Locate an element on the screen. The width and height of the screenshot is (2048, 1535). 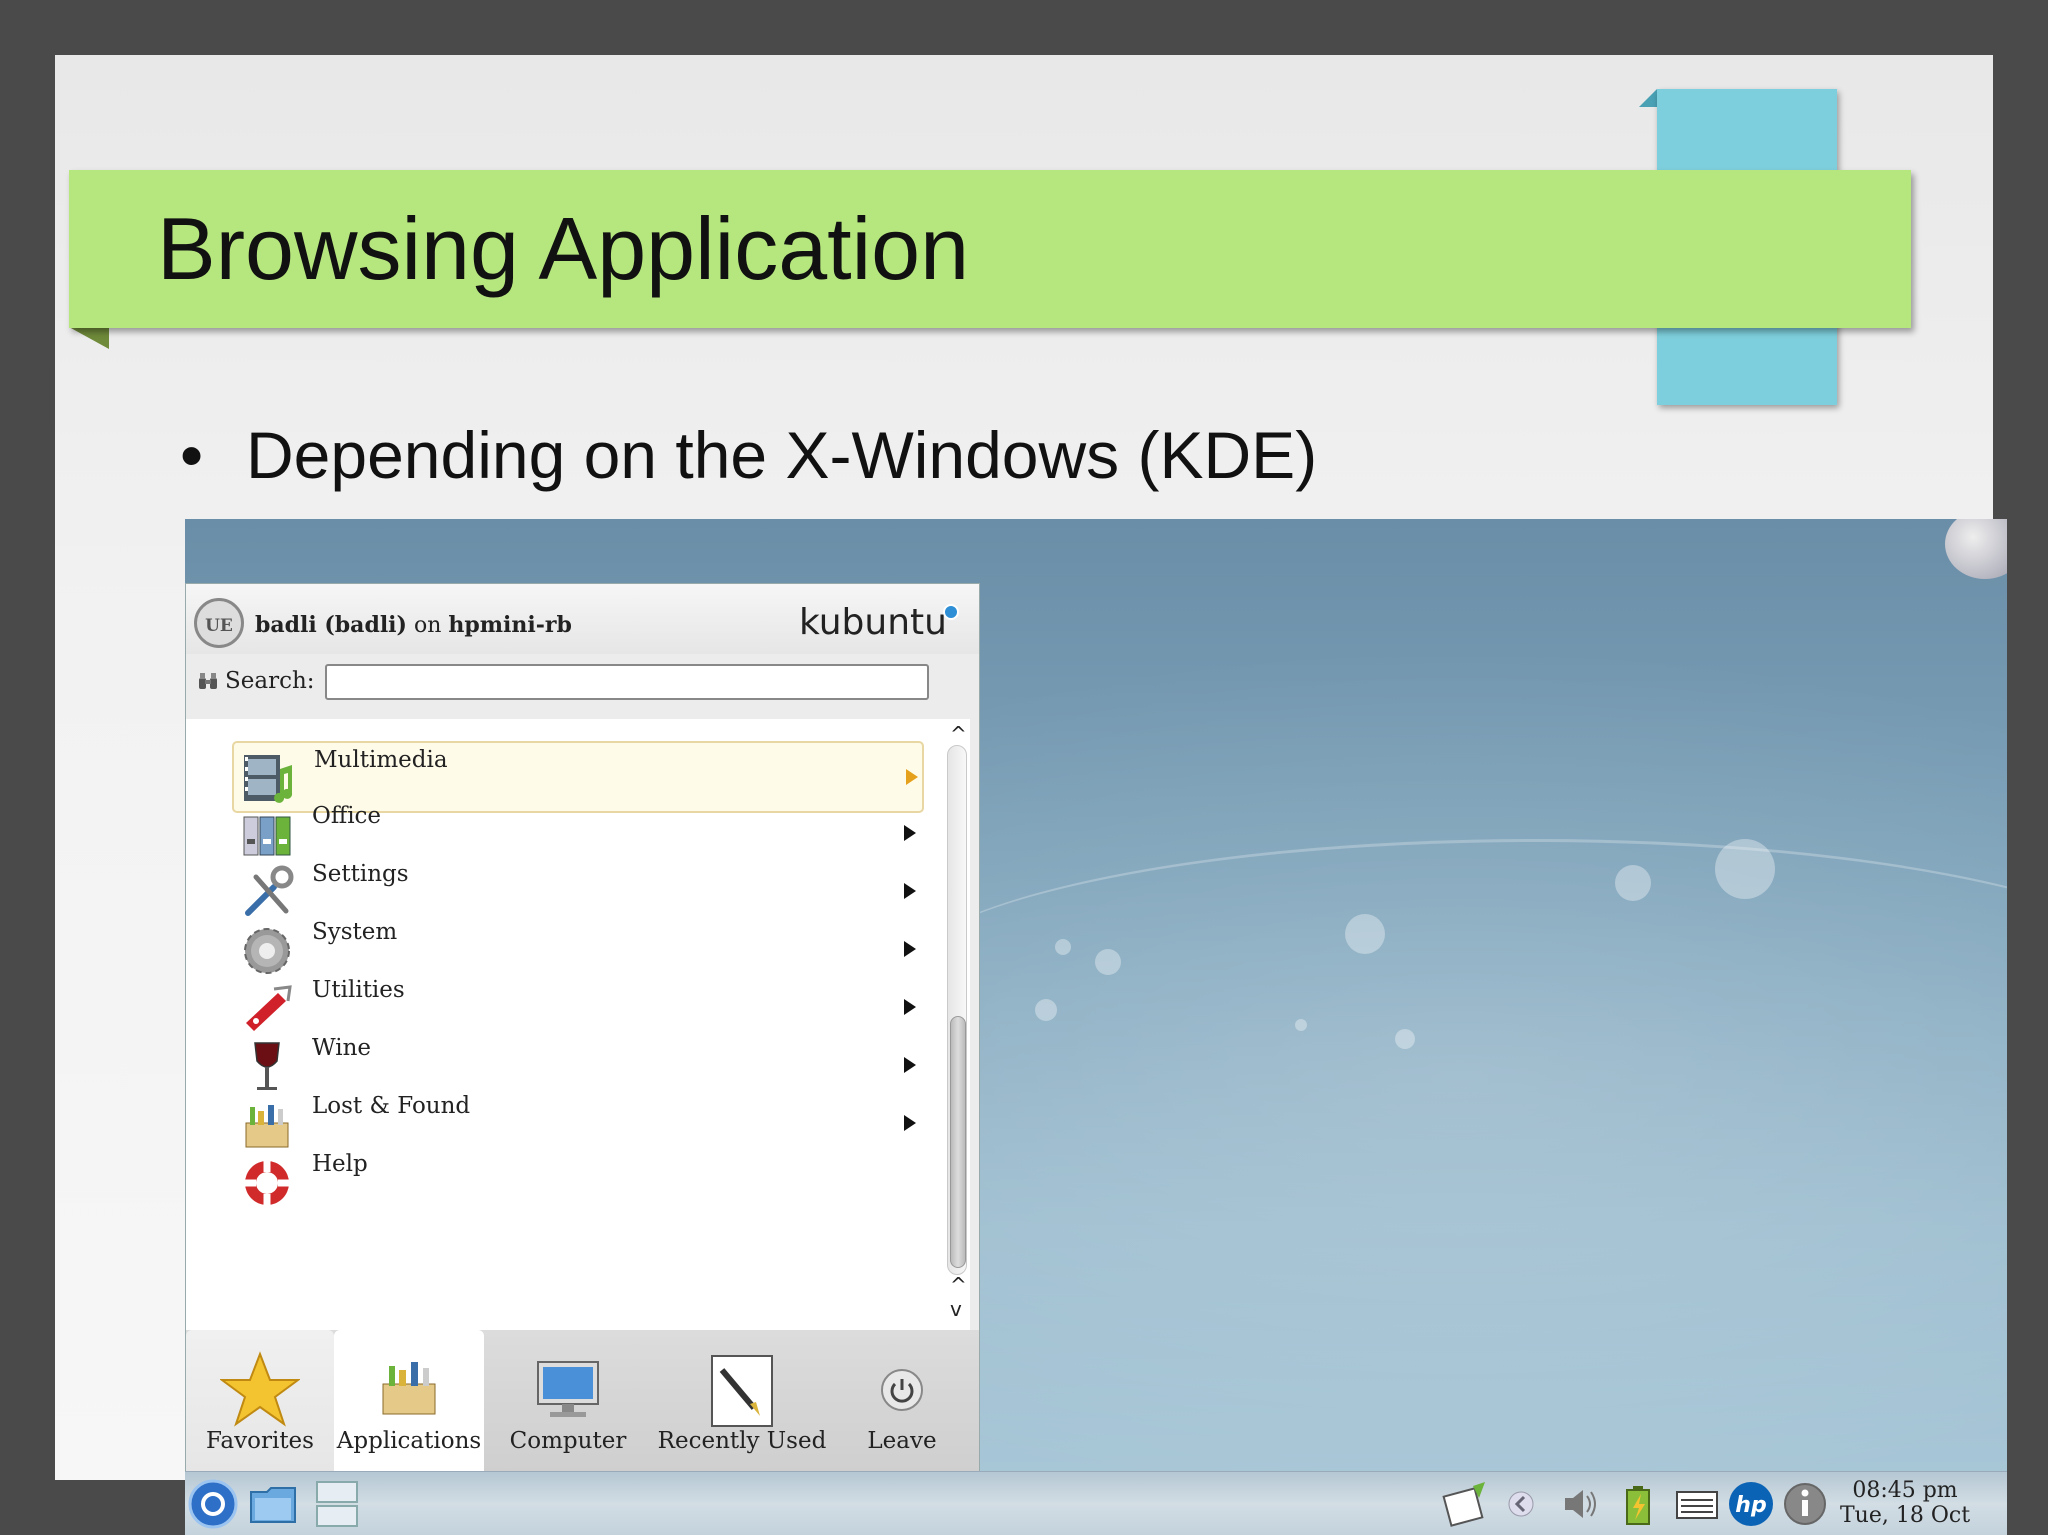
user-name: badli (badli) is located at coordinates (331, 625).